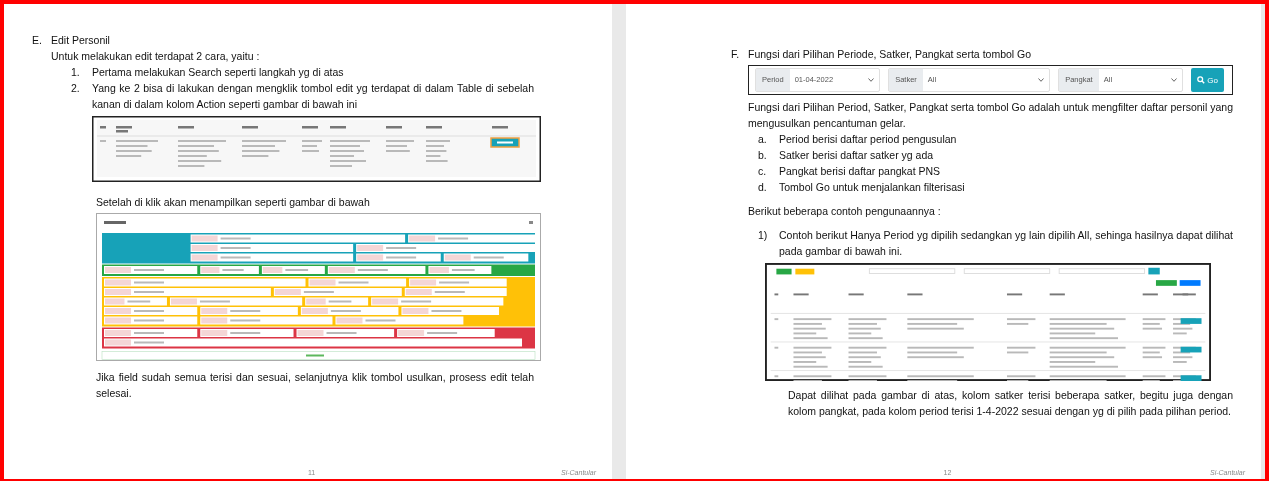 Image resolution: width=1269 pixels, height=481 pixels. I want to click on list-item: 1. Pertama melakukan Search seperti langkah yg di atas, so click(207, 72).